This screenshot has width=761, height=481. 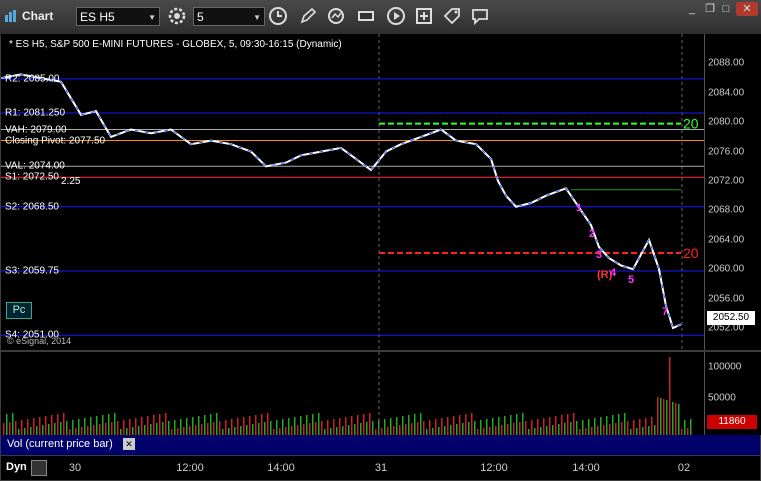 I want to click on close-icon: ✕, so click(x=129, y=444).